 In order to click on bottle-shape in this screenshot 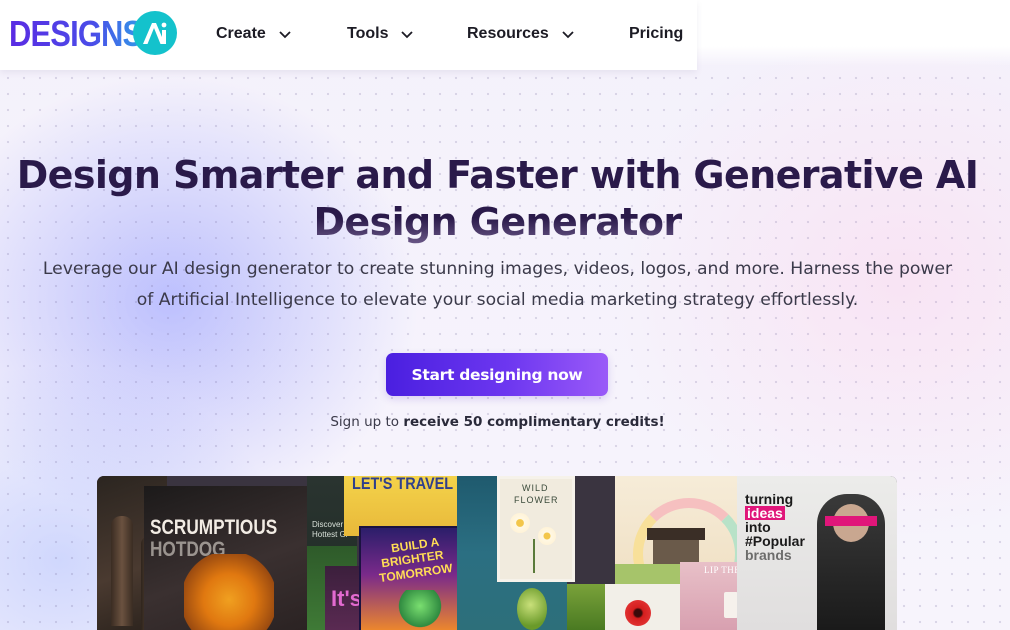, I will do `click(122, 571)`.